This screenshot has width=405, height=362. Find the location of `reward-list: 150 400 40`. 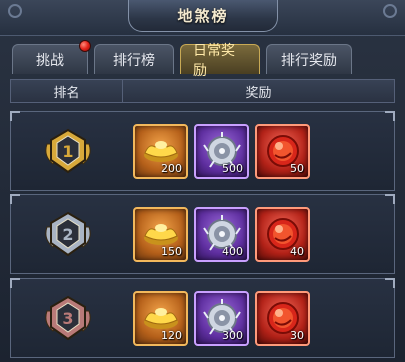

reward-list: 150 400 40 is located at coordinates (221, 234).